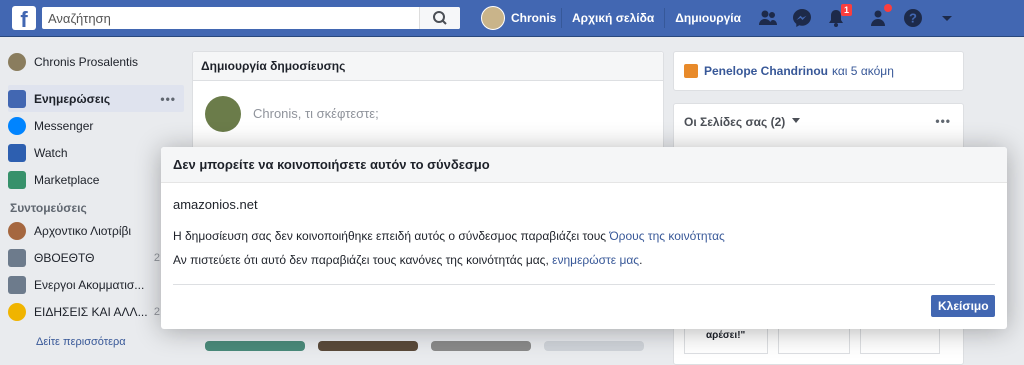 This screenshot has width=1024, height=365. I want to click on search-input, so click(238, 18).